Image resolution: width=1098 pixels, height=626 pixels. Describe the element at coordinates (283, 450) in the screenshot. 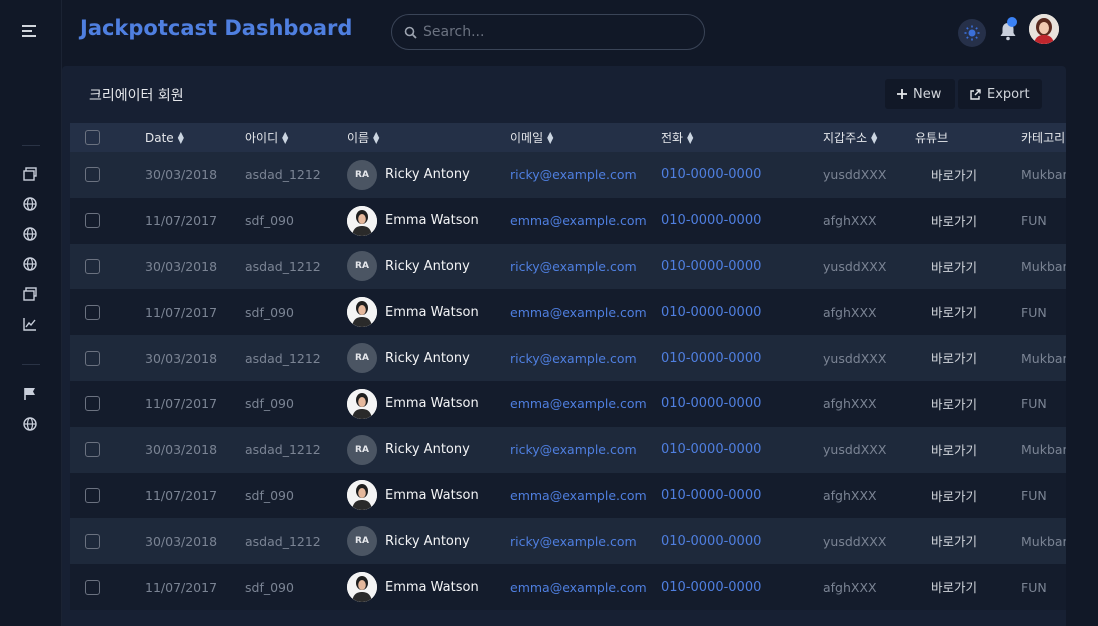

I see `id-cell: asdad_1212` at that location.